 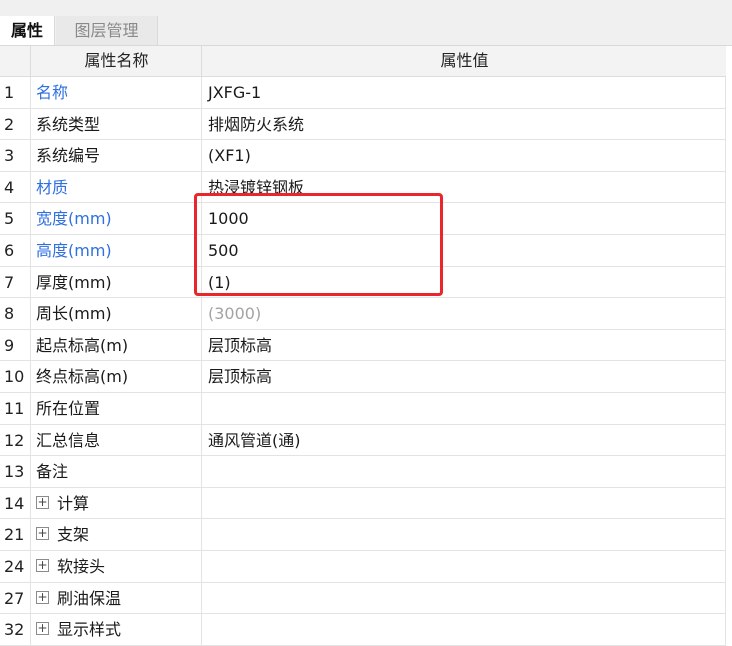 I want to click on row-number: 11, so click(x=14, y=408).